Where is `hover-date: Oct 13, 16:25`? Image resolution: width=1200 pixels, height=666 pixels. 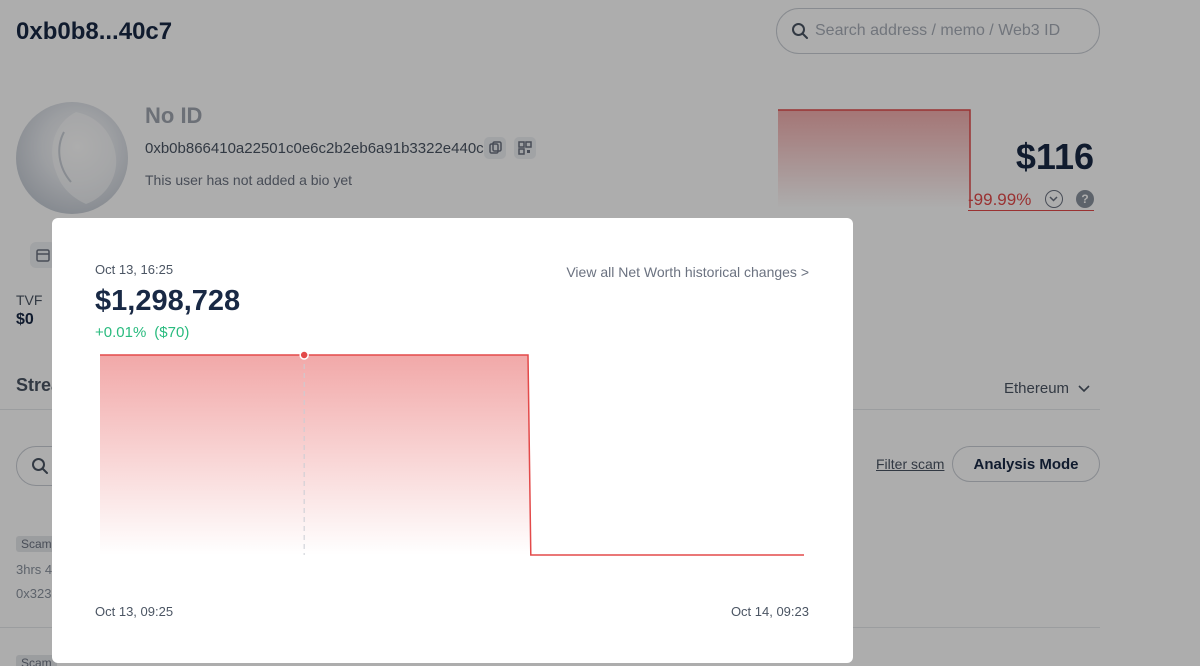
hover-date: Oct 13, 16:25 is located at coordinates (134, 269).